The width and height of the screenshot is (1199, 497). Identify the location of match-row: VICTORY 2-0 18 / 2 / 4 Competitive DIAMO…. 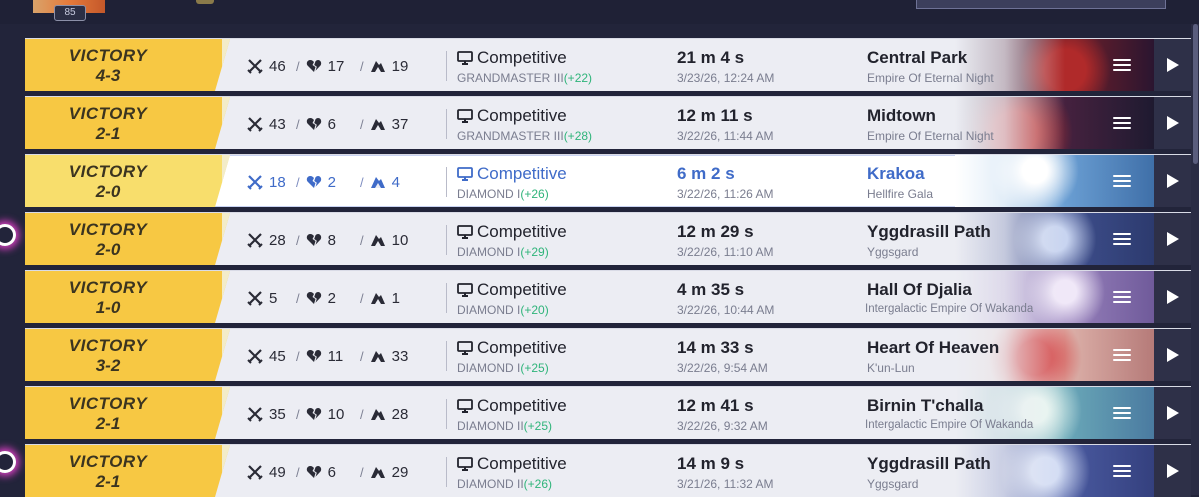
(608, 180).